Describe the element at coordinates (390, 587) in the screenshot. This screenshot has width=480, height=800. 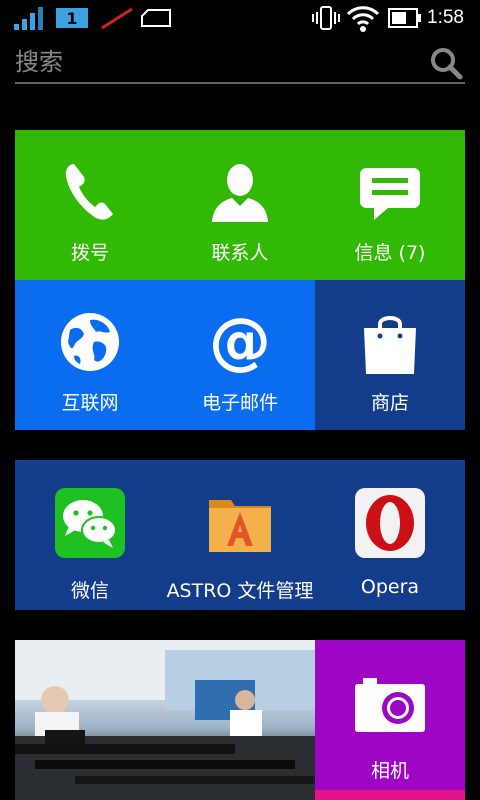
I see `tile-label: Opera` at that location.